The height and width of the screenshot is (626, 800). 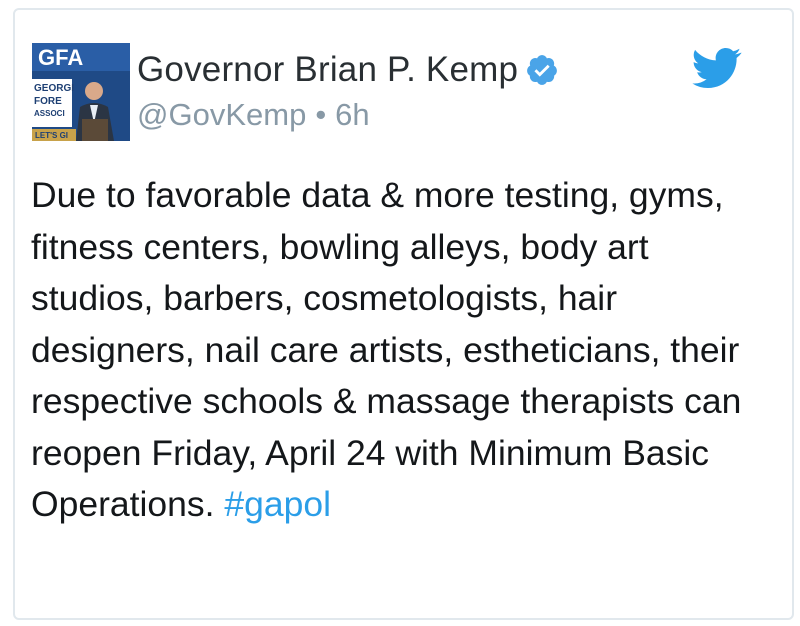 I want to click on tweet-timestamp: 6h, so click(x=352, y=115).